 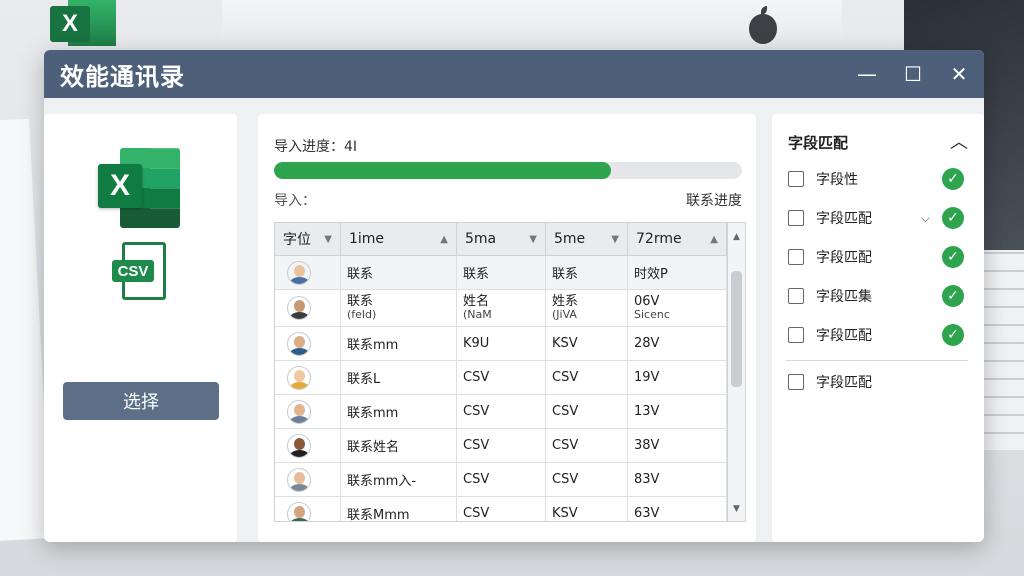 I want to click on import-progress-fill, so click(x=442, y=170).